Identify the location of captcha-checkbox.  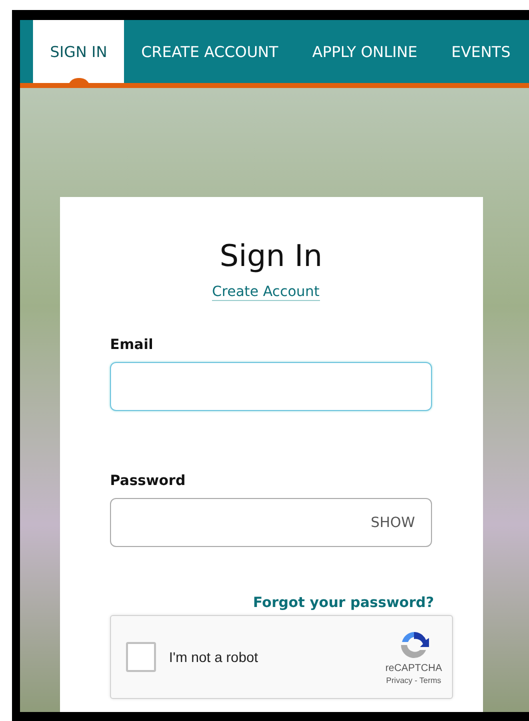
(141, 657).